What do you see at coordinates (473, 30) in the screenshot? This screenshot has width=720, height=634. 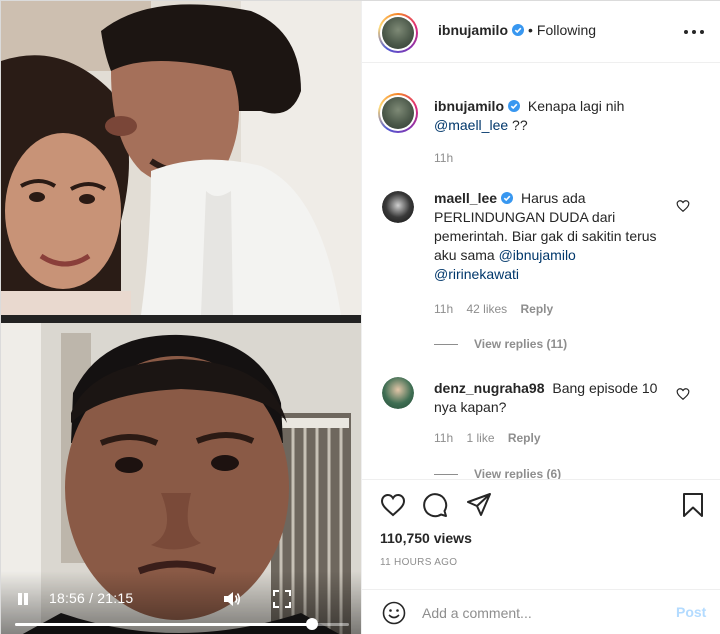 I see `header-username-text: ibnujamilo` at bounding box center [473, 30].